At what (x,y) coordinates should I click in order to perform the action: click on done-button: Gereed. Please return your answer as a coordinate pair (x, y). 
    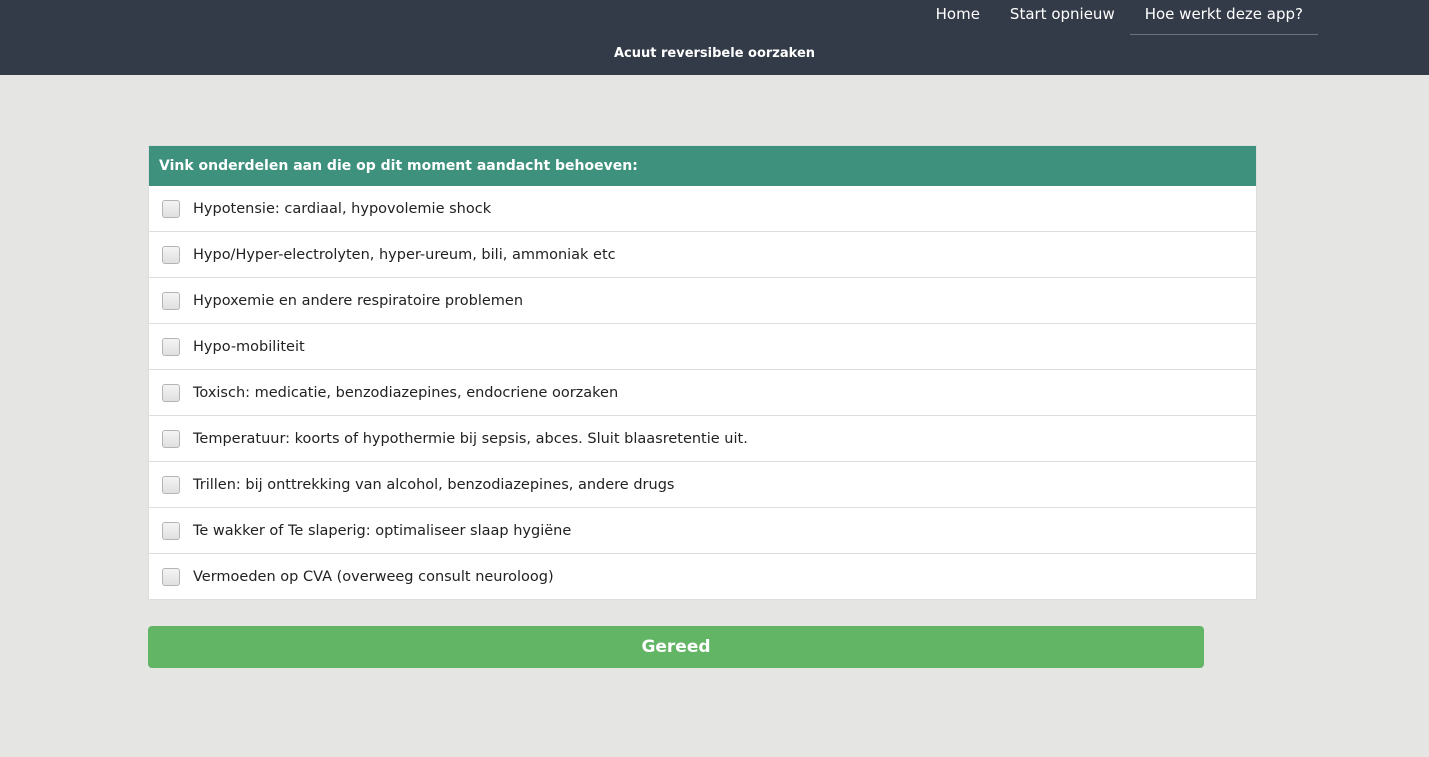
    Looking at the image, I should click on (676, 647).